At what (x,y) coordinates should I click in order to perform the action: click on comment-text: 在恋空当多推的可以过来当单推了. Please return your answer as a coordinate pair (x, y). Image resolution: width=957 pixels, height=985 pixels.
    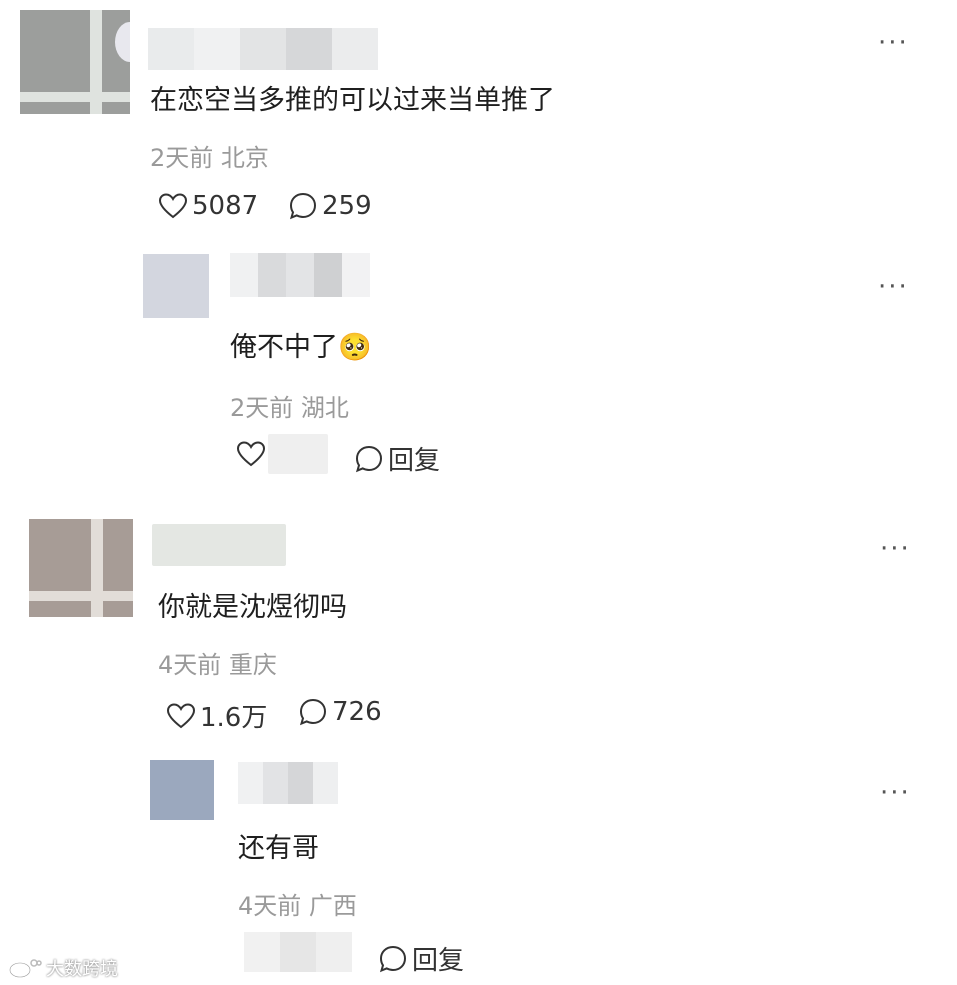
    Looking at the image, I should click on (352, 100).